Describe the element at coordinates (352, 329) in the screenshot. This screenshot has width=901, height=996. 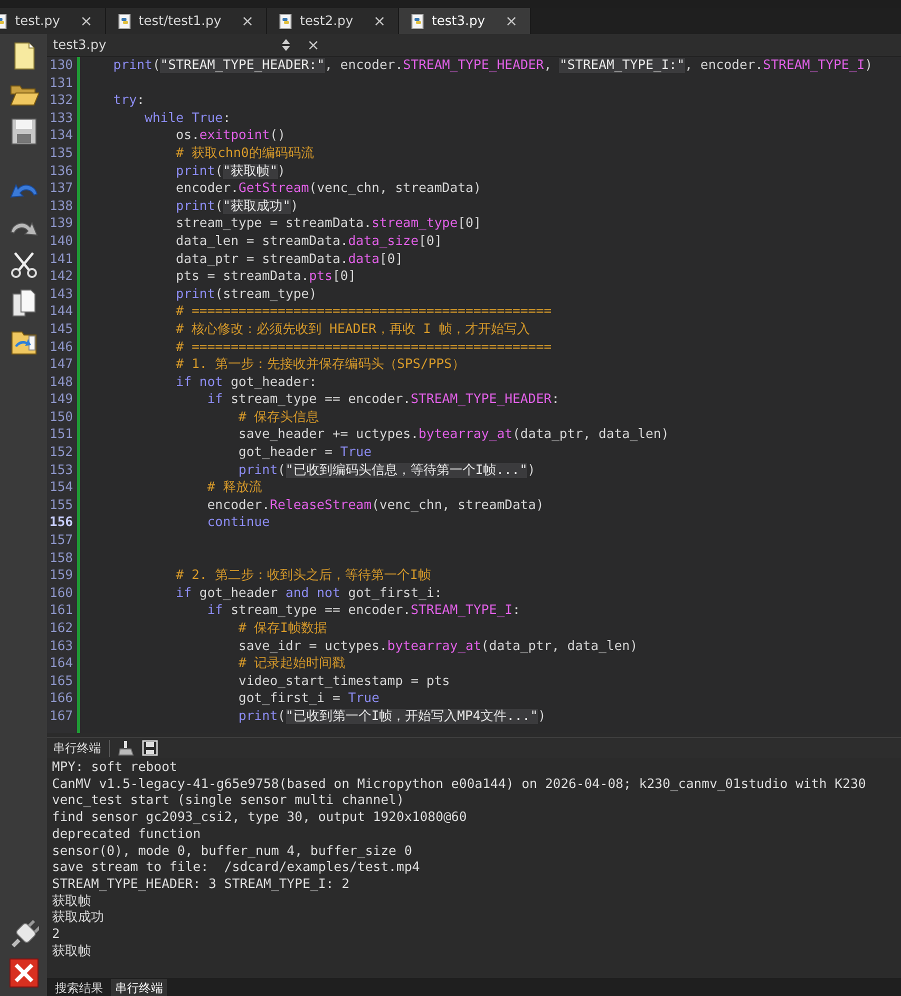
I see `code-line: # 核心修改：必须先收到 HEADER，再收 I 帧，才开始写入` at that location.